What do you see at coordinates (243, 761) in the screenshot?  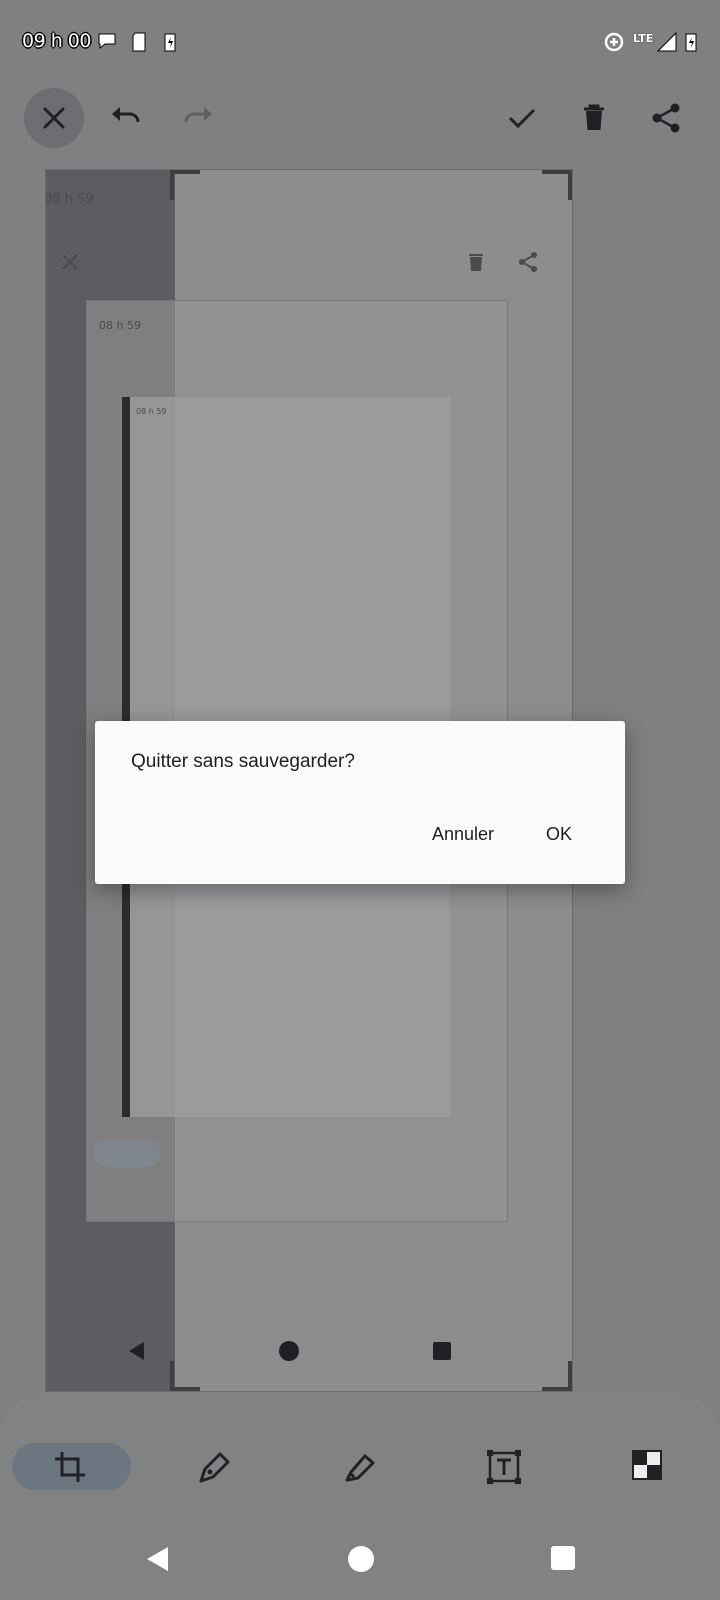 I see `dialog-message: Quitter sans sauvegarder?` at bounding box center [243, 761].